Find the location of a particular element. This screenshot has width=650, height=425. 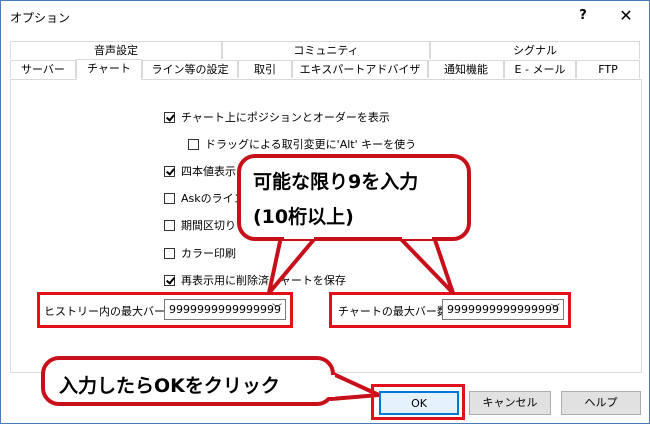

callout-click-ok-text: 入力したらOKをクリック is located at coordinates (169, 386).